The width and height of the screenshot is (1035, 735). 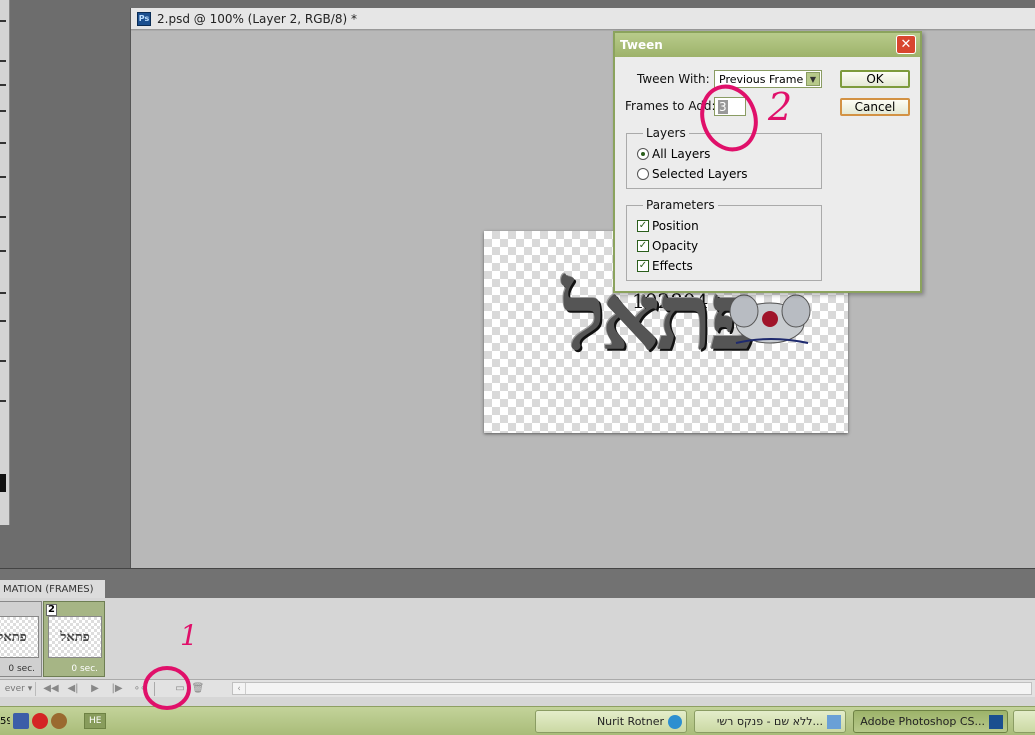 I want to click on frames-to-add-label: Frames to Add:, so click(x=670, y=106).